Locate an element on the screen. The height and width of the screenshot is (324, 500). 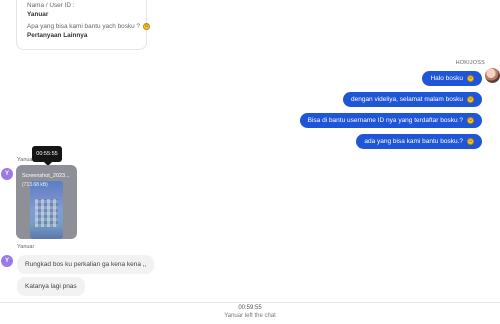
timestamp-tooltip: 00:55:55 is located at coordinates (47, 156).